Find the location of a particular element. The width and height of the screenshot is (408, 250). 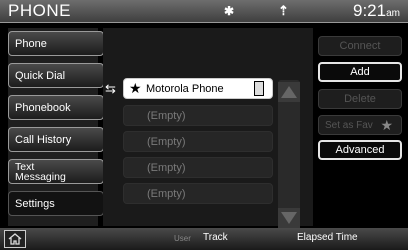

home-icon is located at coordinates (15, 239).